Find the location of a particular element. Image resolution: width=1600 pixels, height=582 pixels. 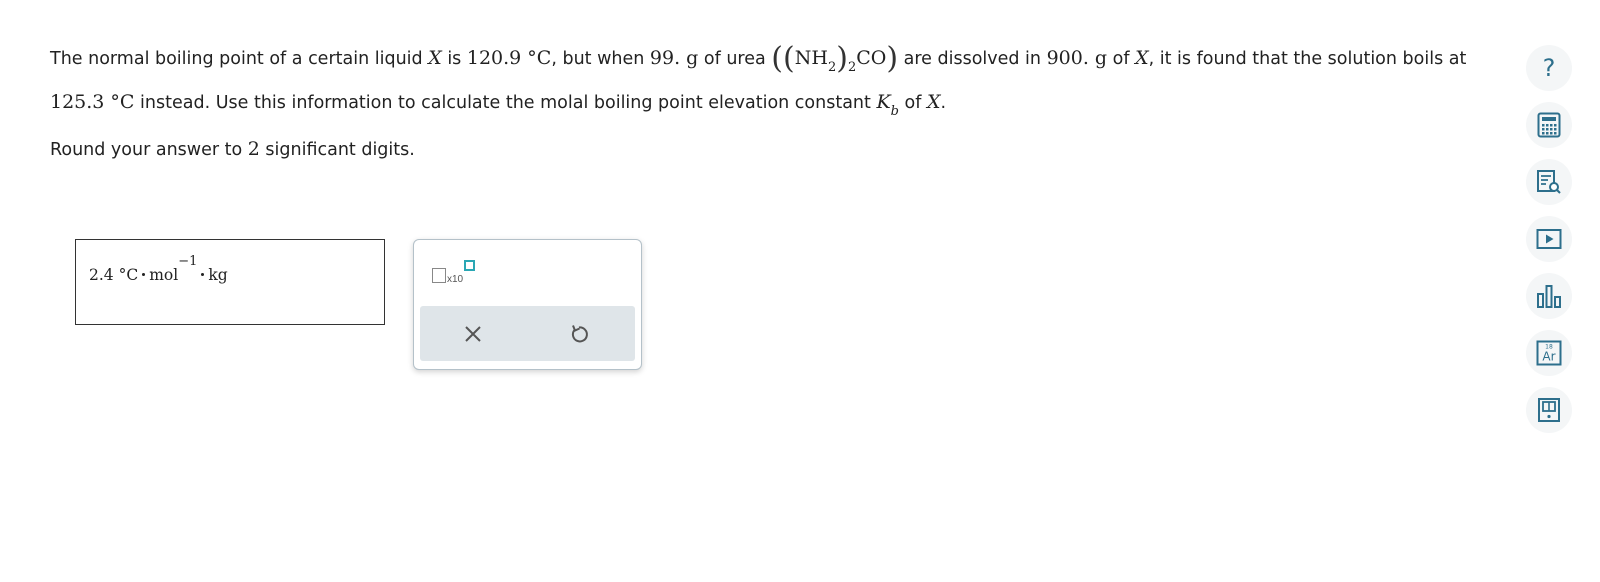

normal-boiling-point: 120.9 °C is located at coordinates (509, 58).